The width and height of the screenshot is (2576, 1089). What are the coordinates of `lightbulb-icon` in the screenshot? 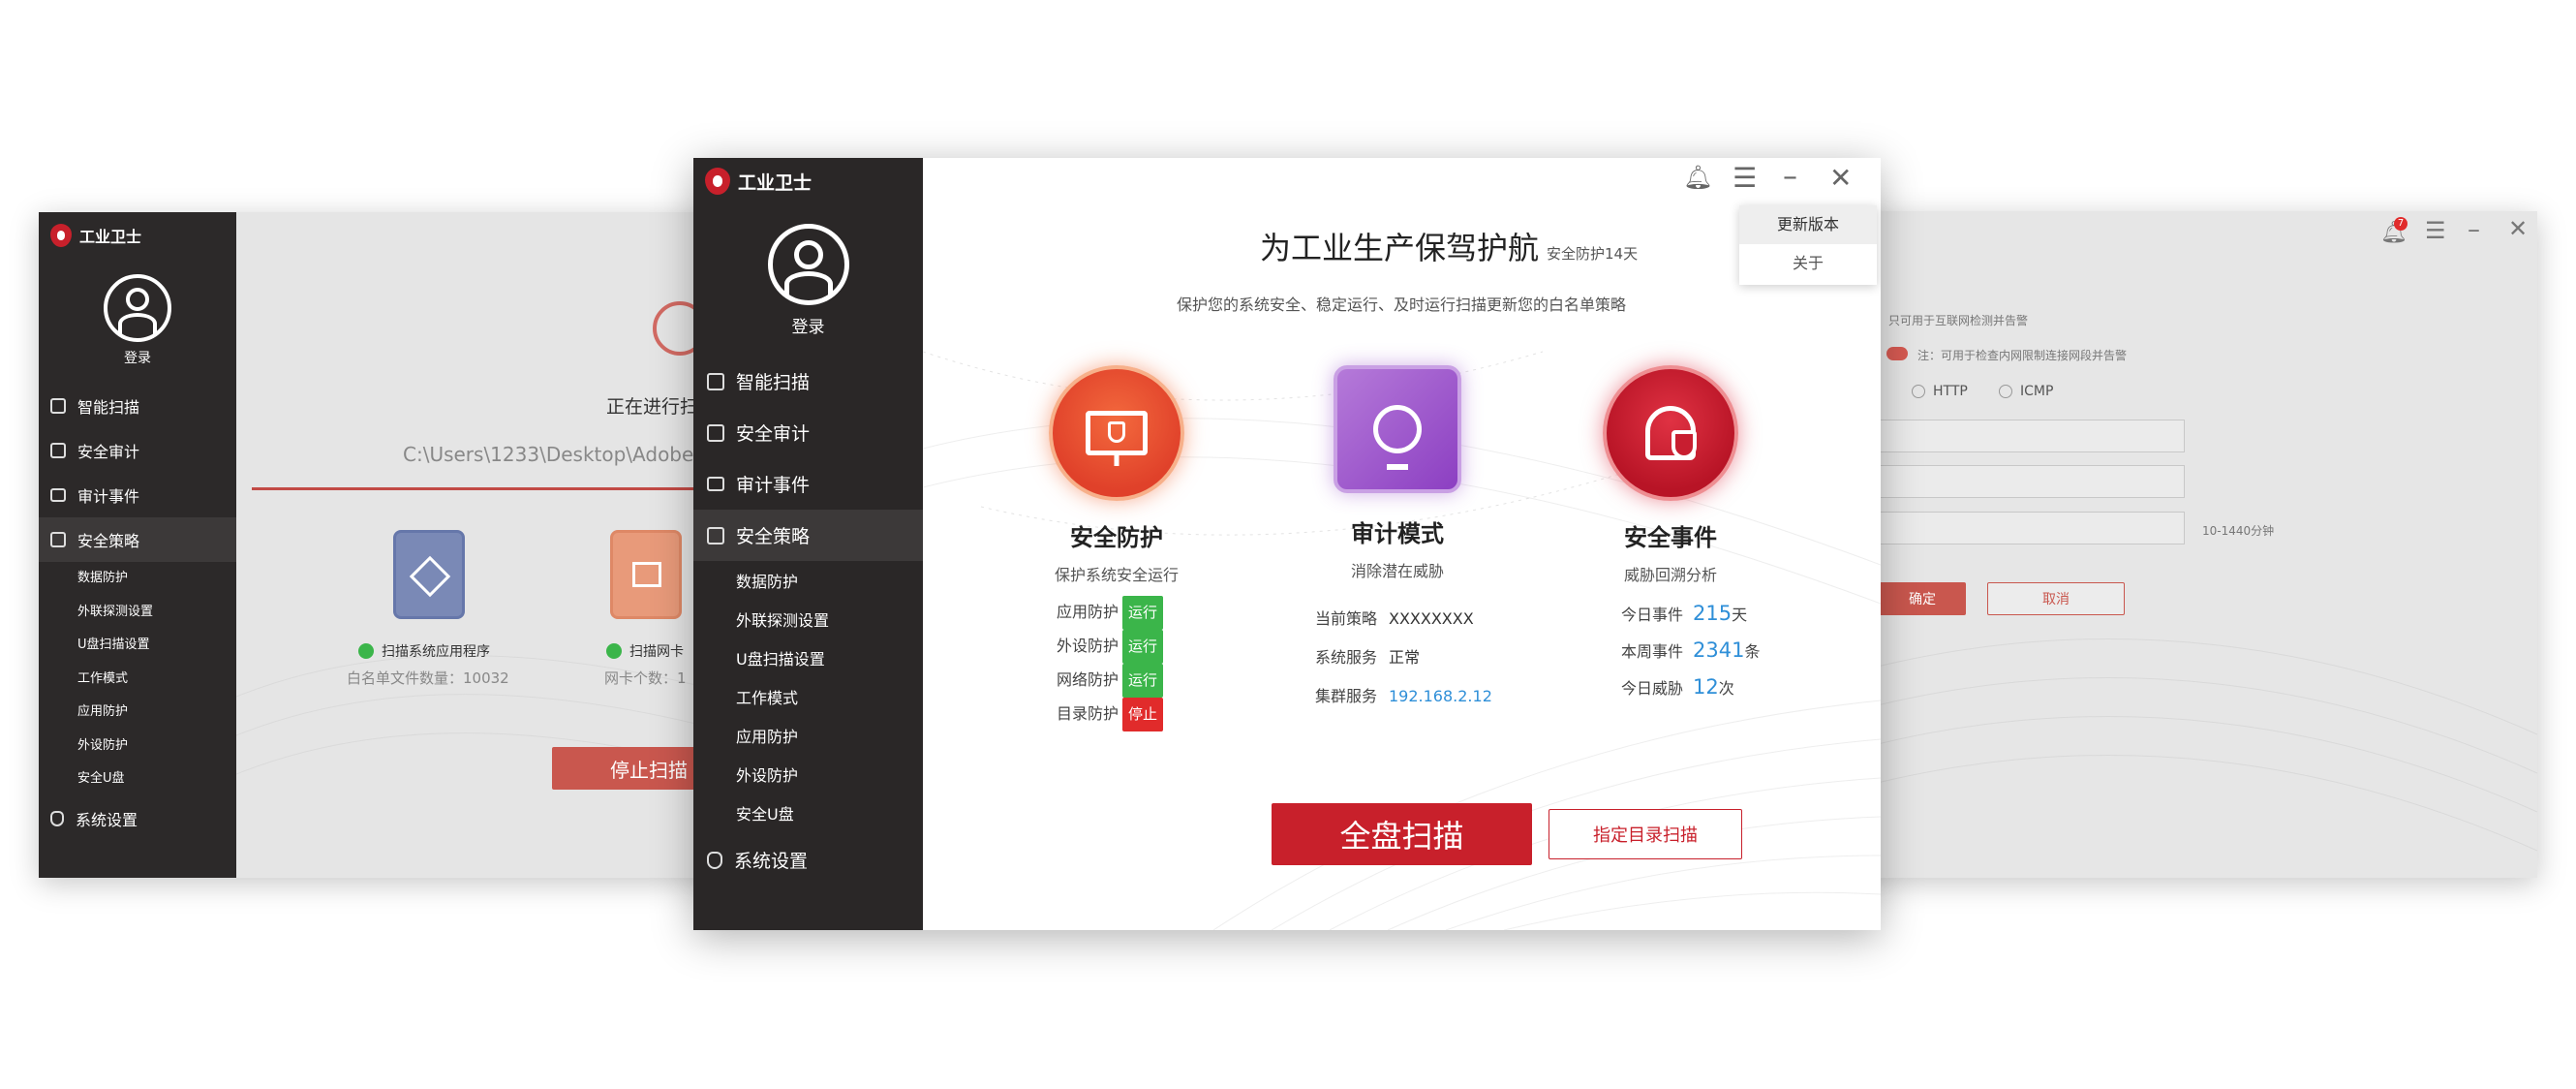 It's located at (1397, 429).